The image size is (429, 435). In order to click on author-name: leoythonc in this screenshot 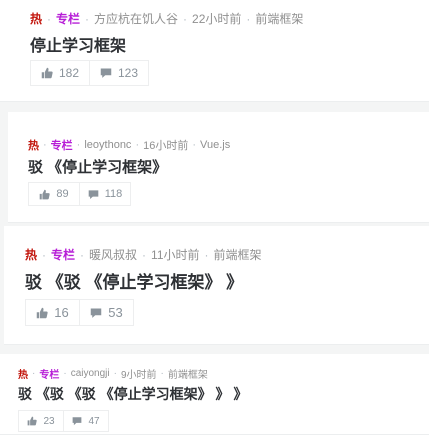, I will do `click(107, 145)`.